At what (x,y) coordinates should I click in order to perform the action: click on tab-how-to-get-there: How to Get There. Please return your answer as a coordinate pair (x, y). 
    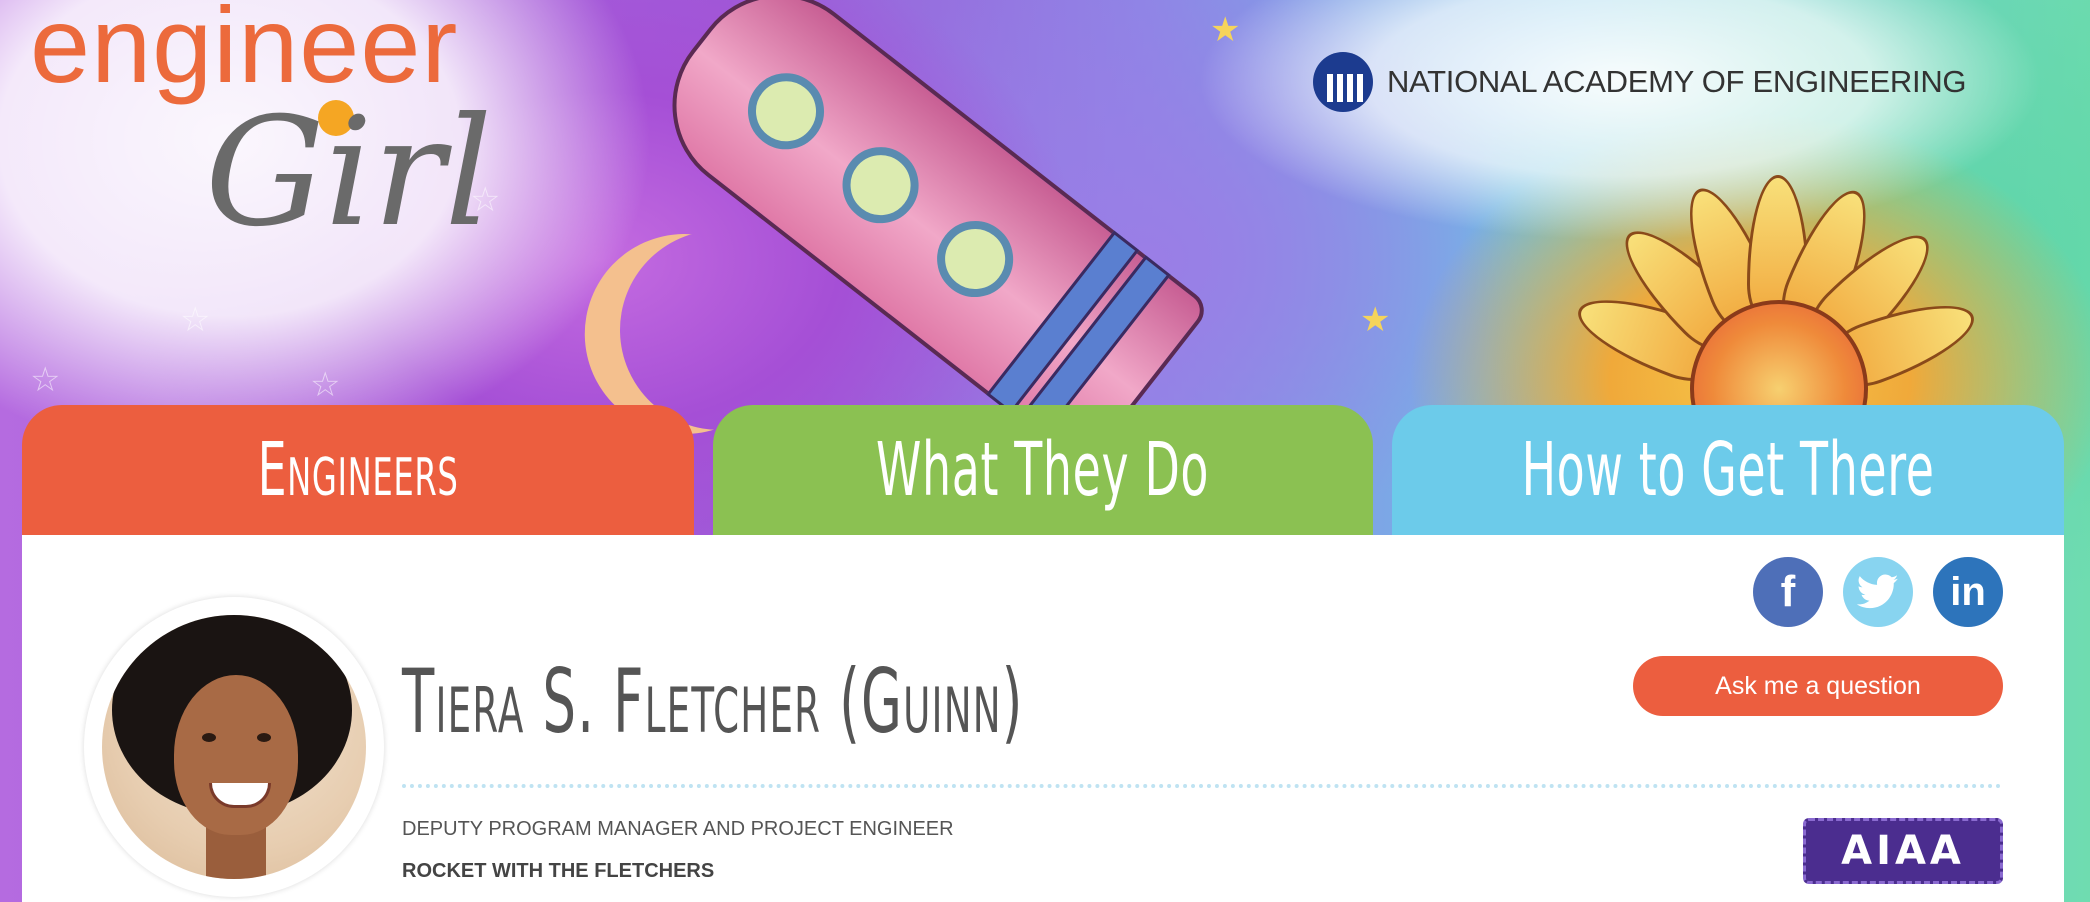
    Looking at the image, I should click on (1728, 470).